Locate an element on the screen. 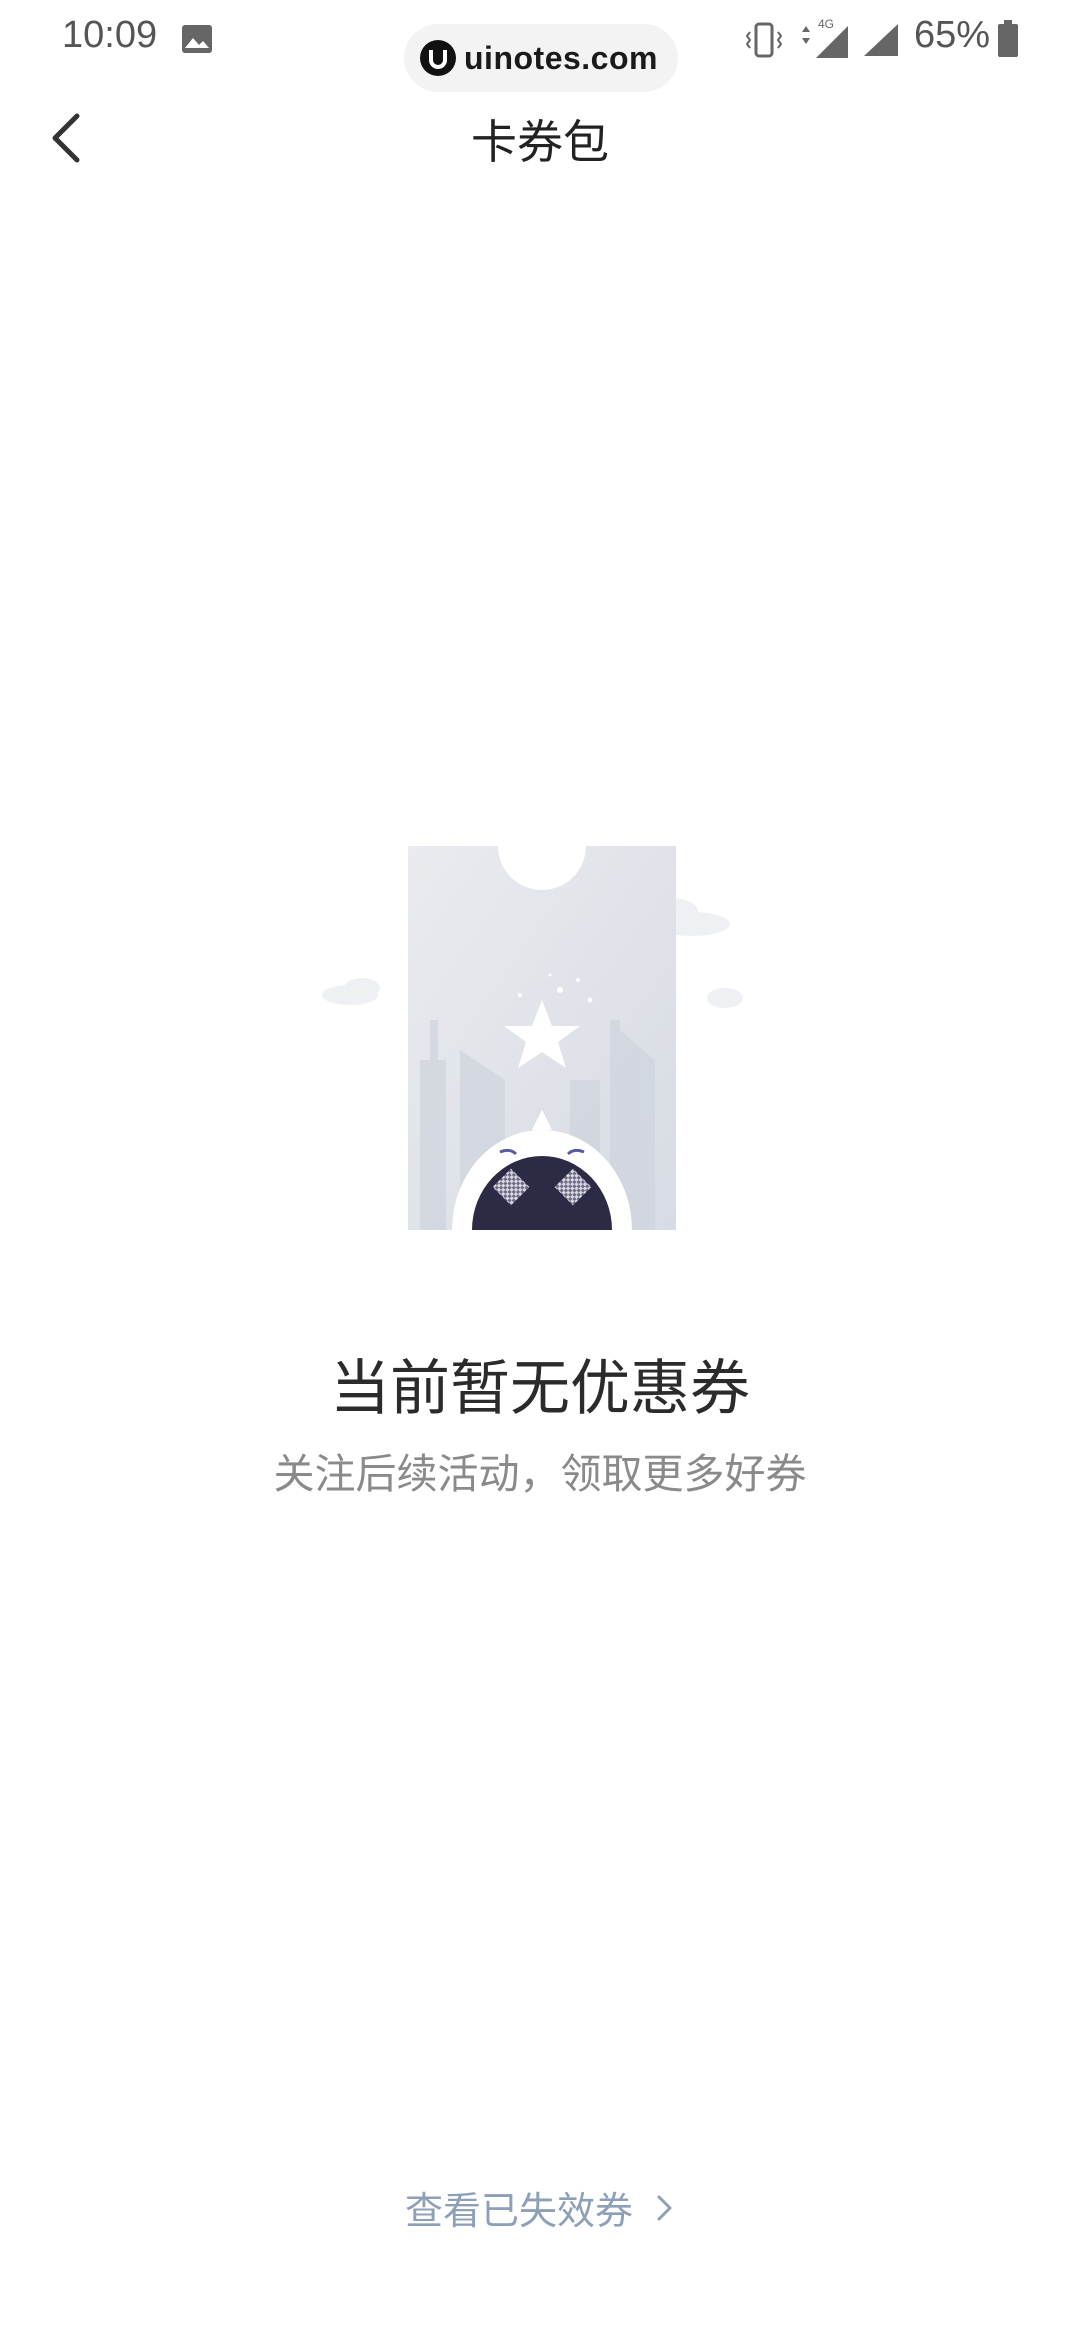  signal-icon is located at coordinates (881, 40).